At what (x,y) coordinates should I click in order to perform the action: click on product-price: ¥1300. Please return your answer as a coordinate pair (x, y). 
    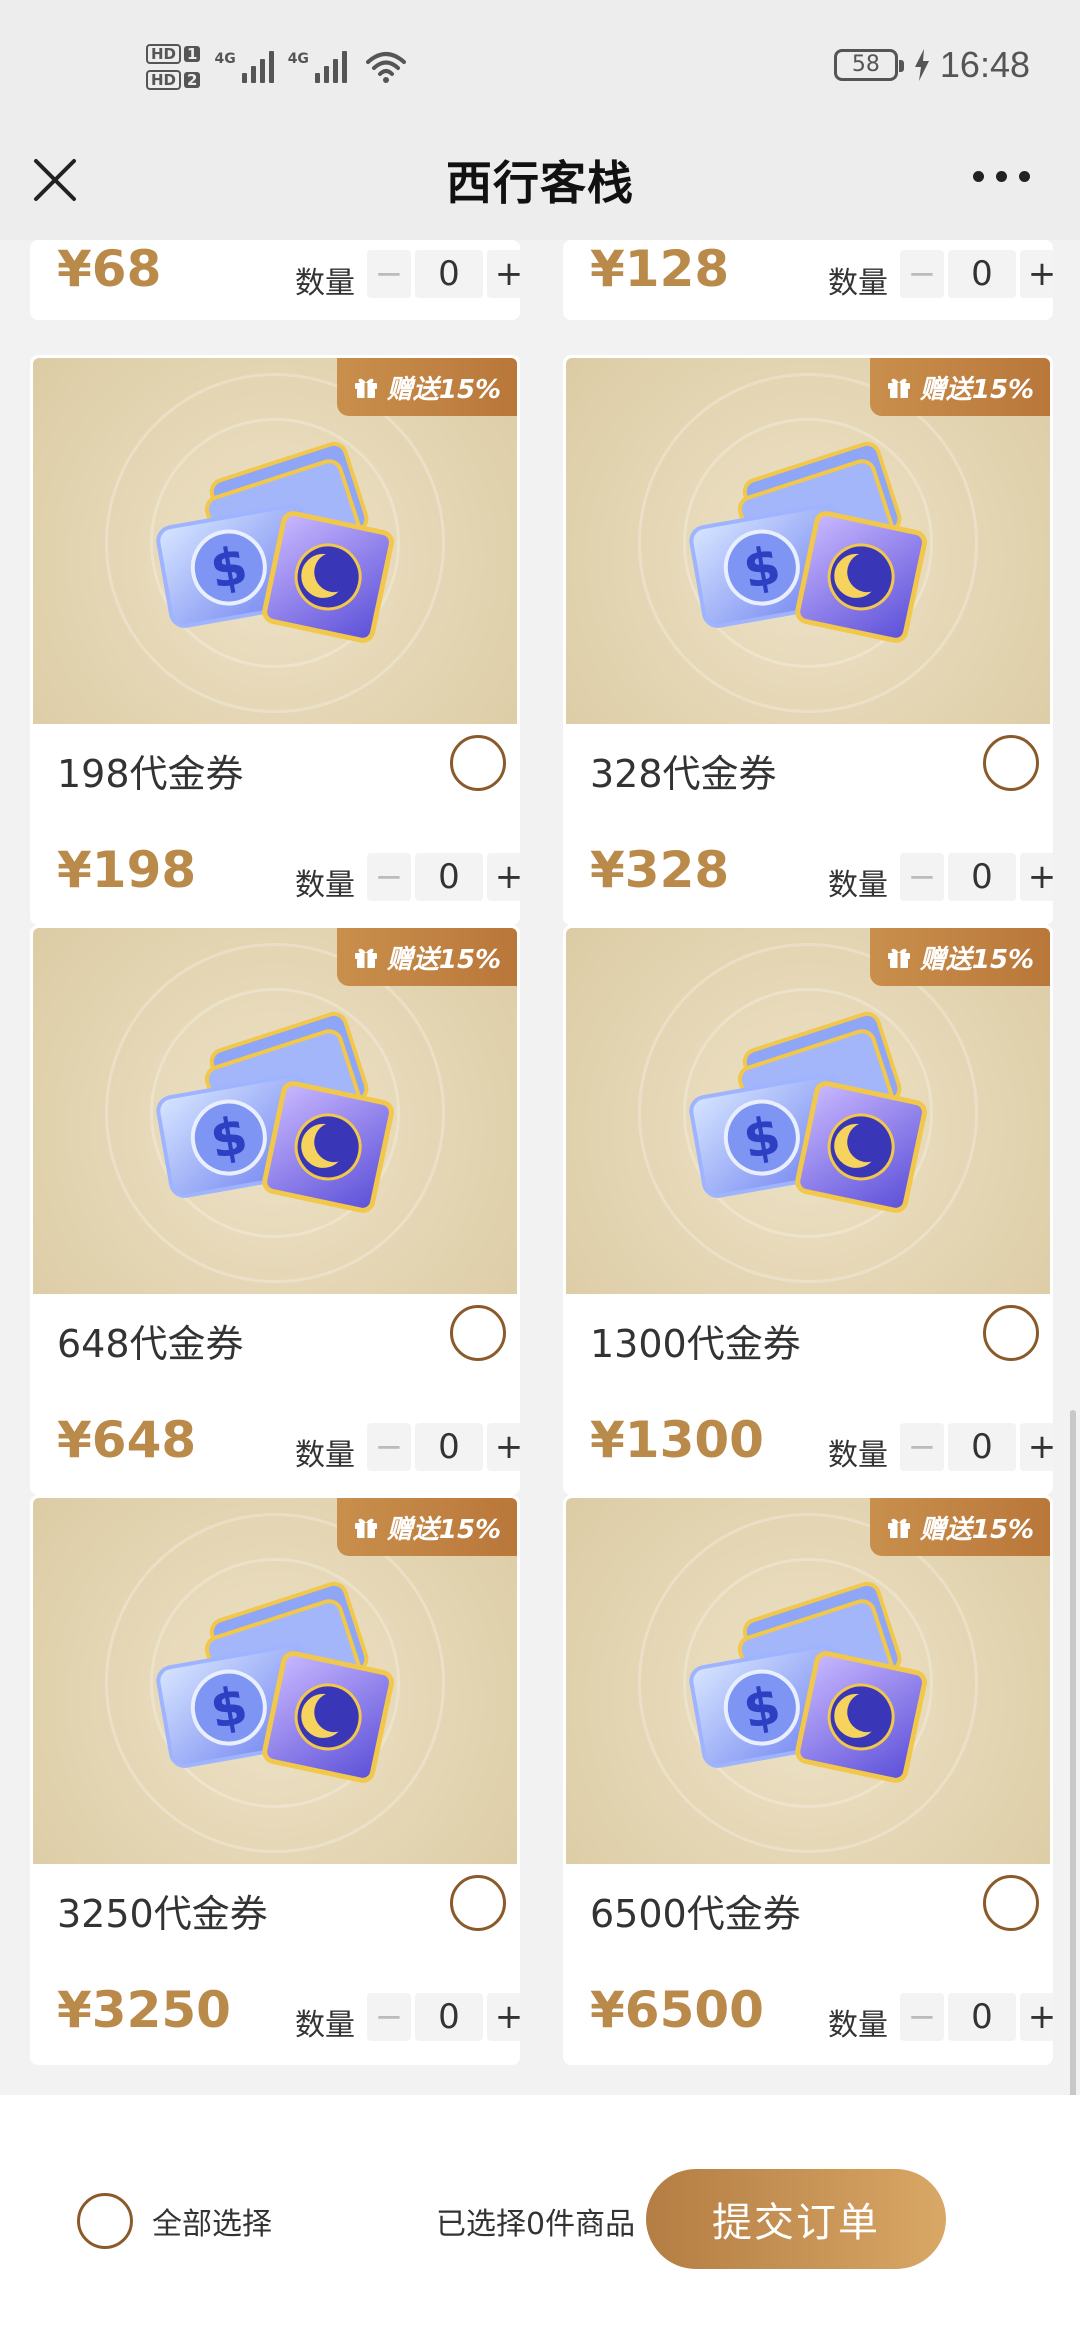
    Looking at the image, I should click on (677, 1440).